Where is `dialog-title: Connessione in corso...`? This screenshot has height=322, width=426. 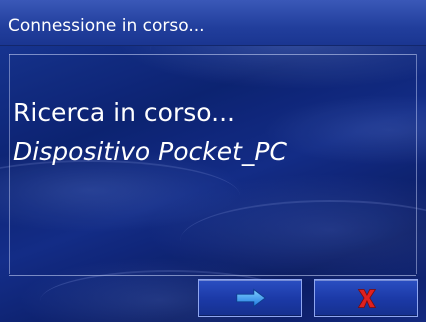
dialog-title: Connessione in corso... is located at coordinates (106, 26).